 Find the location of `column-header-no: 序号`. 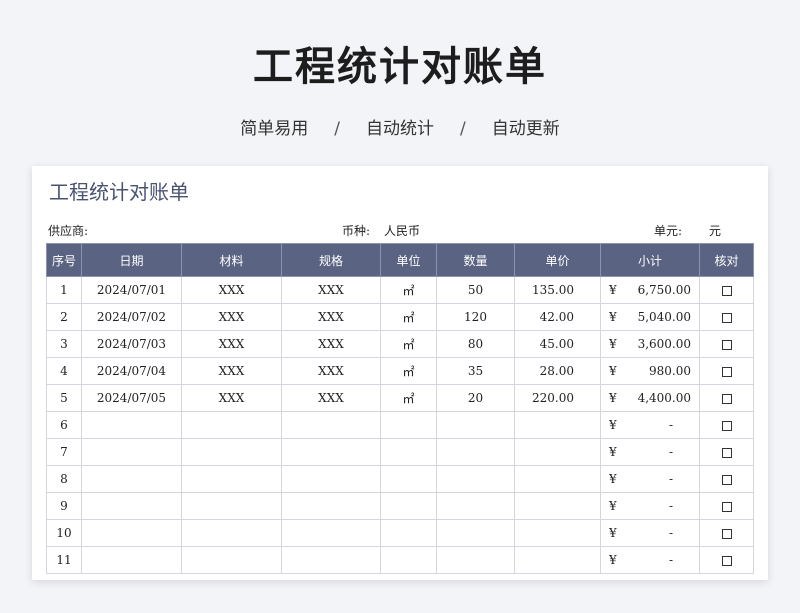

column-header-no: 序号 is located at coordinates (64, 260).